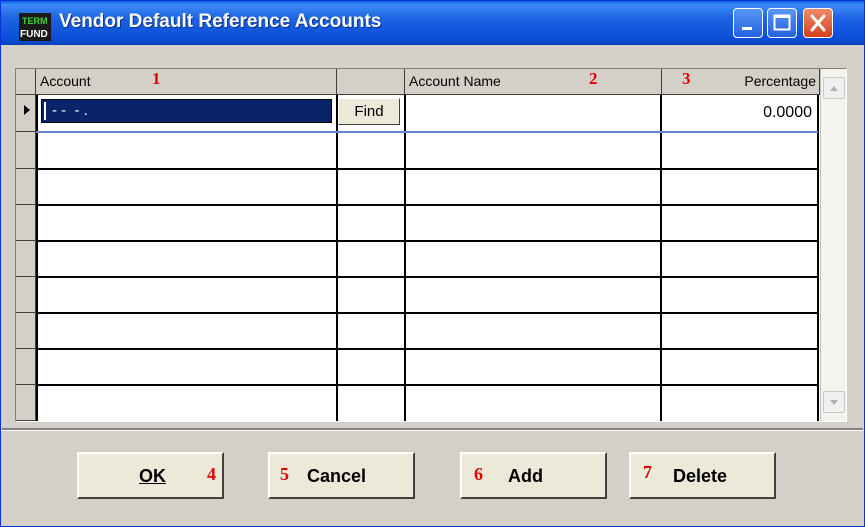 Image resolution: width=865 pixels, height=527 pixels. What do you see at coordinates (369, 111) in the screenshot?
I see `find-button: Find` at bounding box center [369, 111].